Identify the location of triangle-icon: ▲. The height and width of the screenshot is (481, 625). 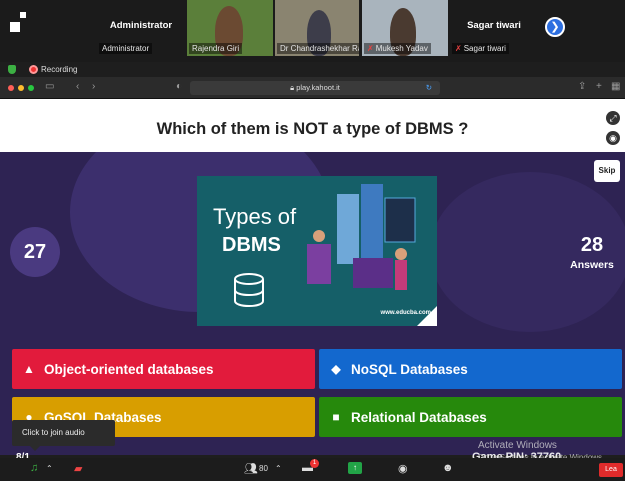
(29, 369).